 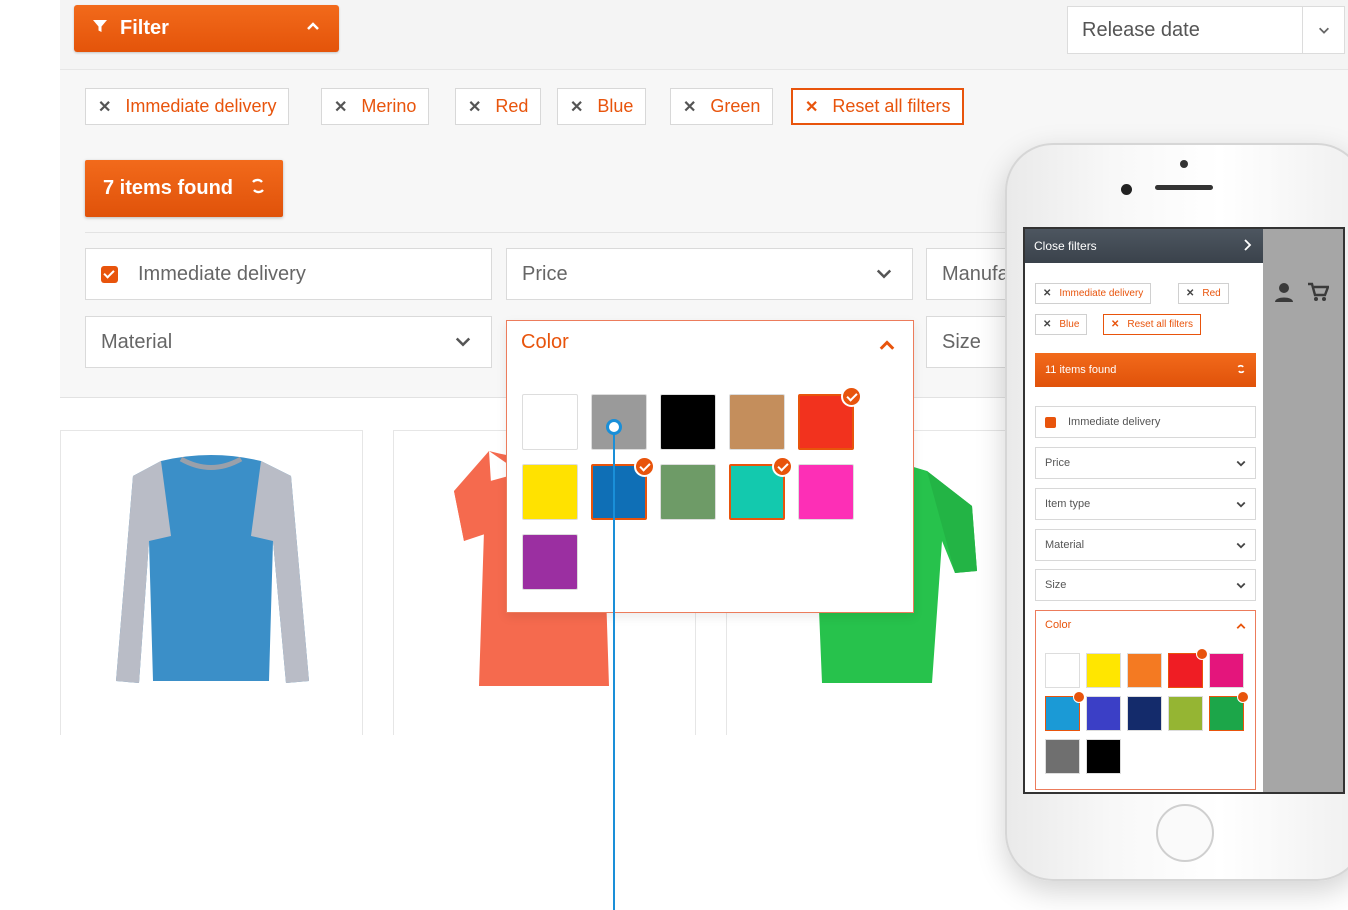 What do you see at coordinates (1145, 504) in the screenshot?
I see `item-type-filter: Item type` at bounding box center [1145, 504].